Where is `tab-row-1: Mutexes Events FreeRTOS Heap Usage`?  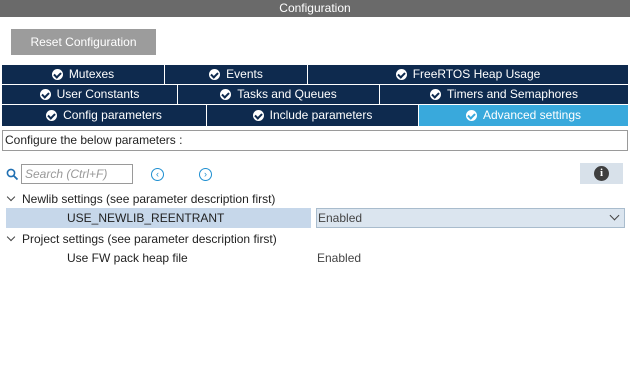 tab-row-1: Mutexes Events FreeRTOS Heap Usage is located at coordinates (315, 75).